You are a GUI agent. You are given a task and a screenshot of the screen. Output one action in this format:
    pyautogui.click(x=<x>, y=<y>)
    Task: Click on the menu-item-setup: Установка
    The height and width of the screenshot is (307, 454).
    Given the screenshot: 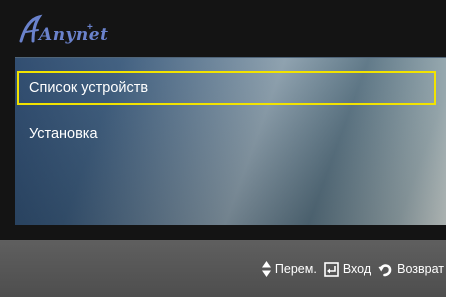 What is the action you would take?
    pyautogui.click(x=226, y=134)
    